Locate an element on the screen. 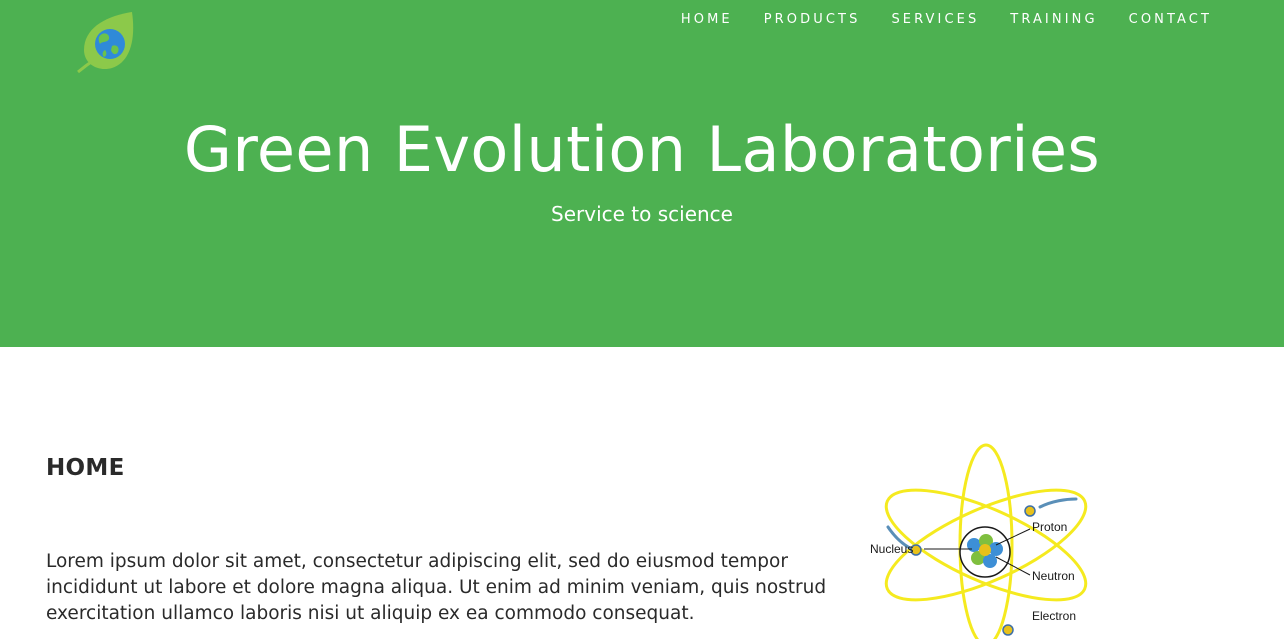 Image resolution: width=1284 pixels, height=639 pixels. atom-diagram-image: Nucleus Proton Neutron Electron is located at coordinates (979, 541).